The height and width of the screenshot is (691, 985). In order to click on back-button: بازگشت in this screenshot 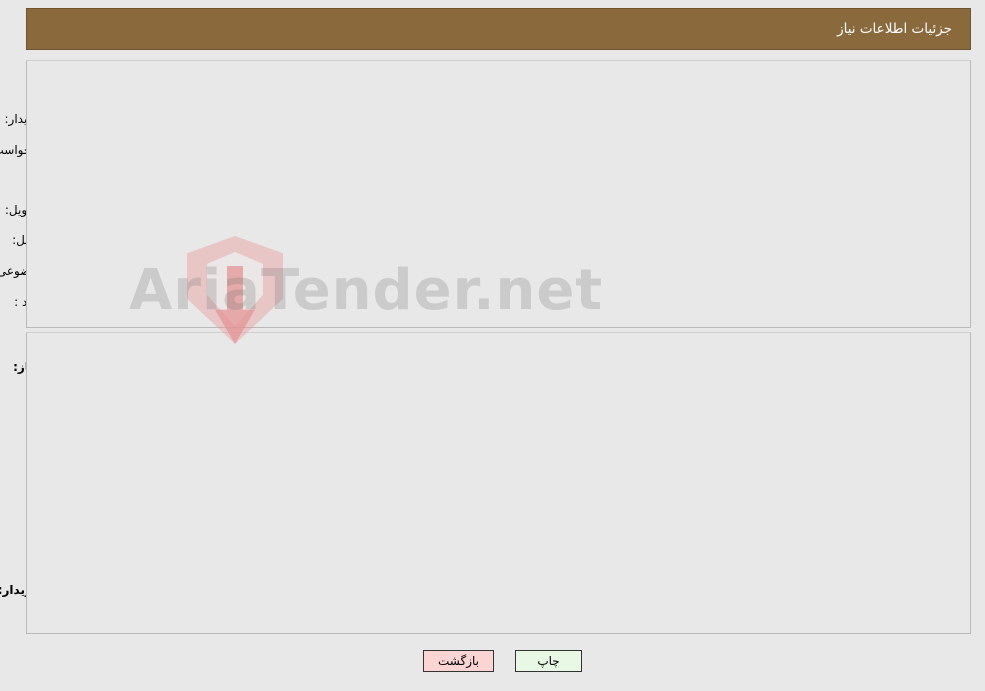, I will do `click(459, 661)`.